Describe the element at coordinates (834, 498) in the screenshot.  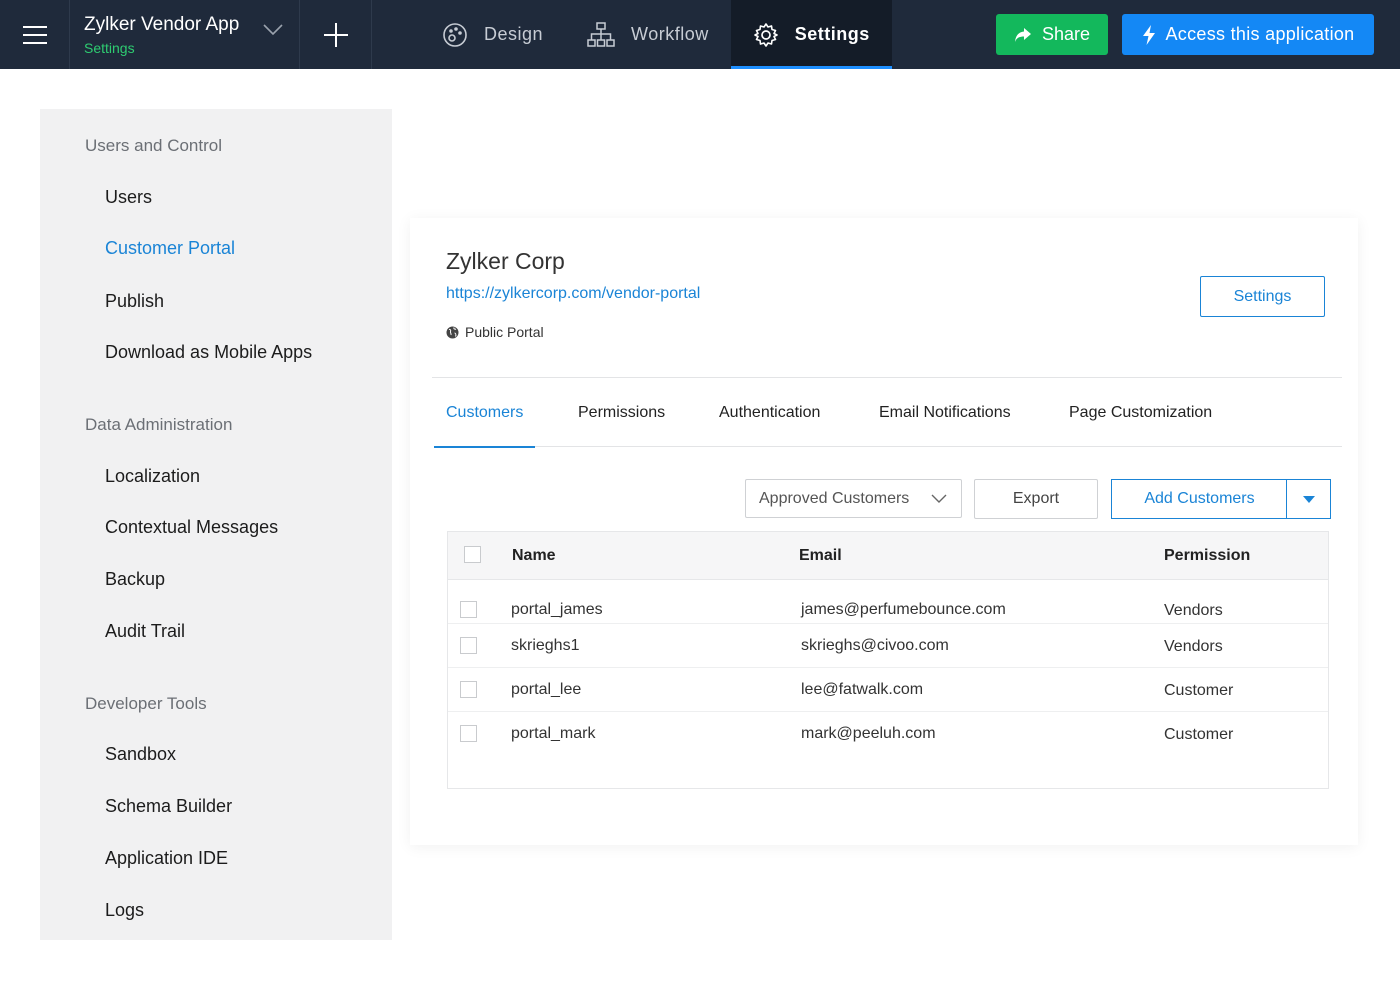
I see `customer-filter-value: Approved Customers` at that location.